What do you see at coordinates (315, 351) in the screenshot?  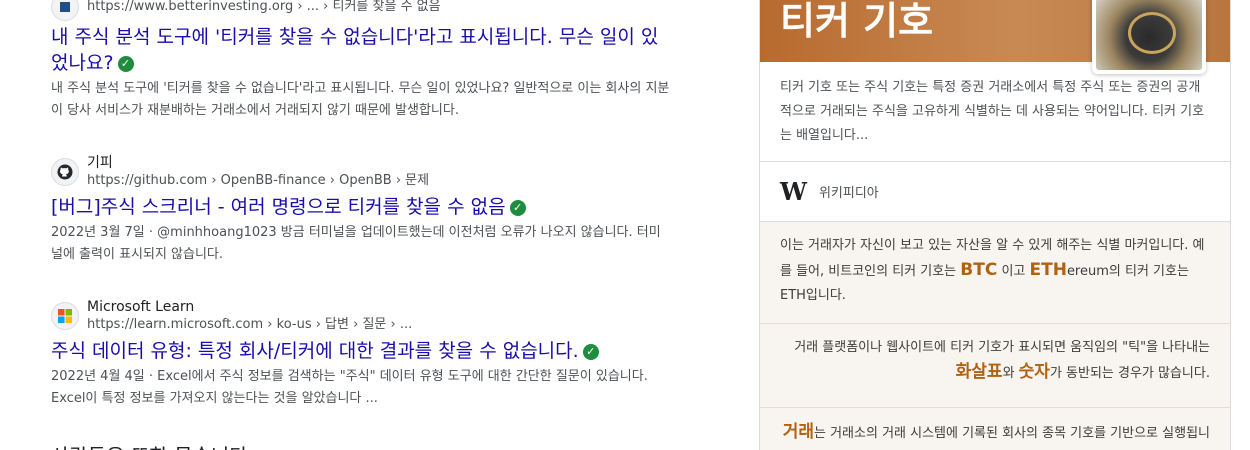 I see `result-title-text: 주식 데이터 유형: 특정 회사/티커에 대한 결과를 찾을 수 없습니다.` at bounding box center [315, 351].